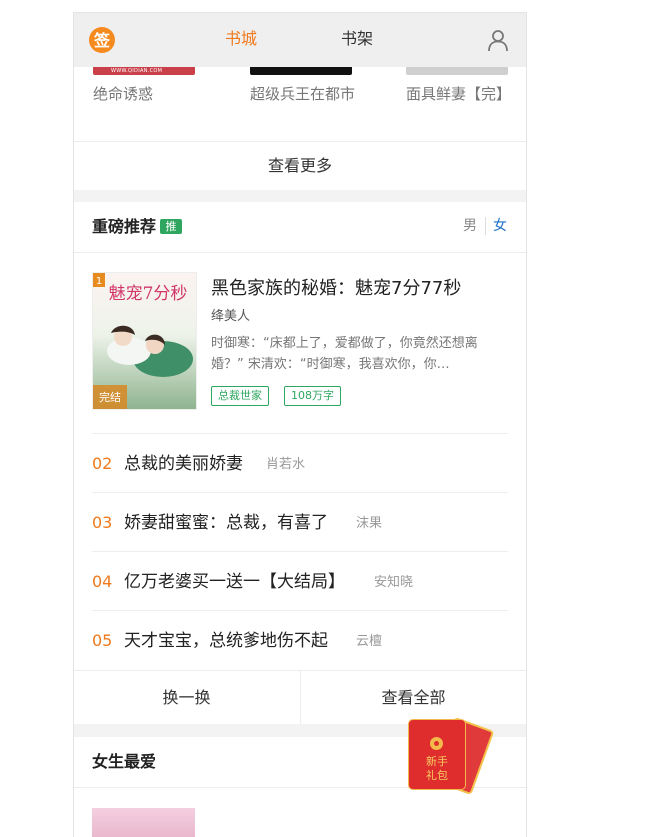 The image size is (645, 837). Describe the element at coordinates (369, 523) in the screenshot. I see `rank-book-author: 沫果` at that location.